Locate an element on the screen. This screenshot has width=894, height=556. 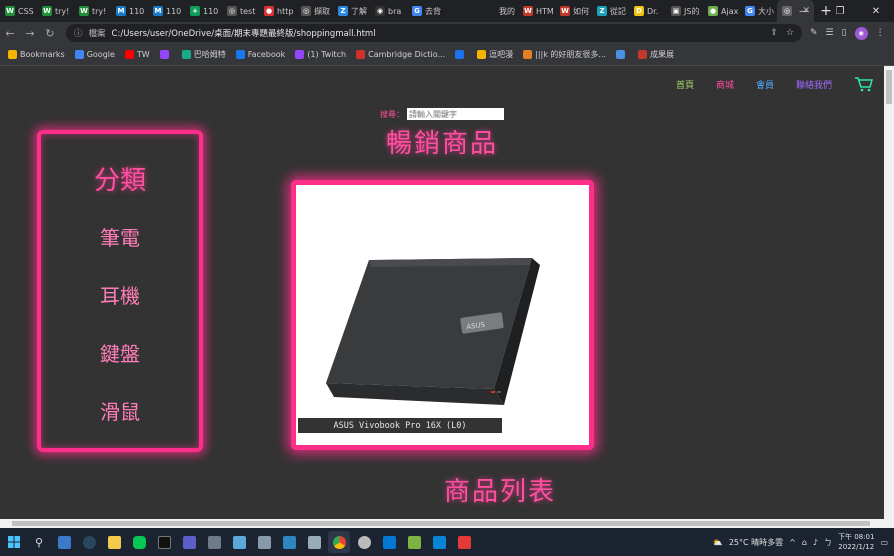
search-input is located at coordinates (455, 114).